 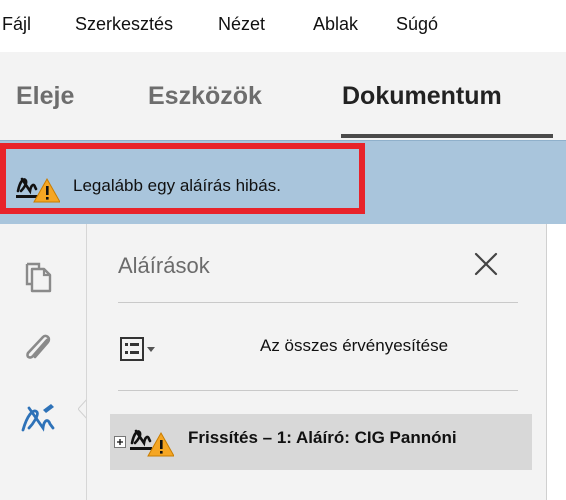 What do you see at coordinates (486, 264) in the screenshot?
I see `close-icon` at bounding box center [486, 264].